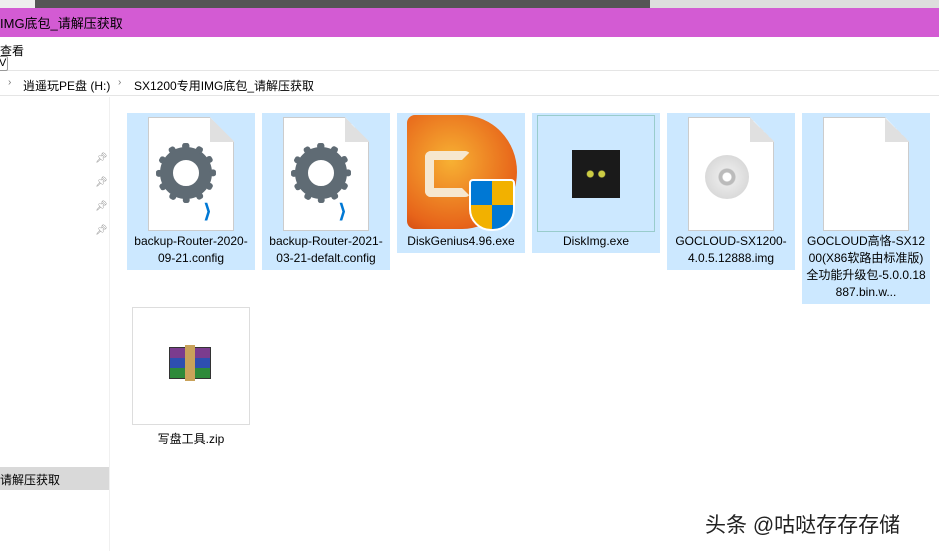  Describe the element at coordinates (596, 241) in the screenshot. I see `file-name: DiskImg.exe` at that location.